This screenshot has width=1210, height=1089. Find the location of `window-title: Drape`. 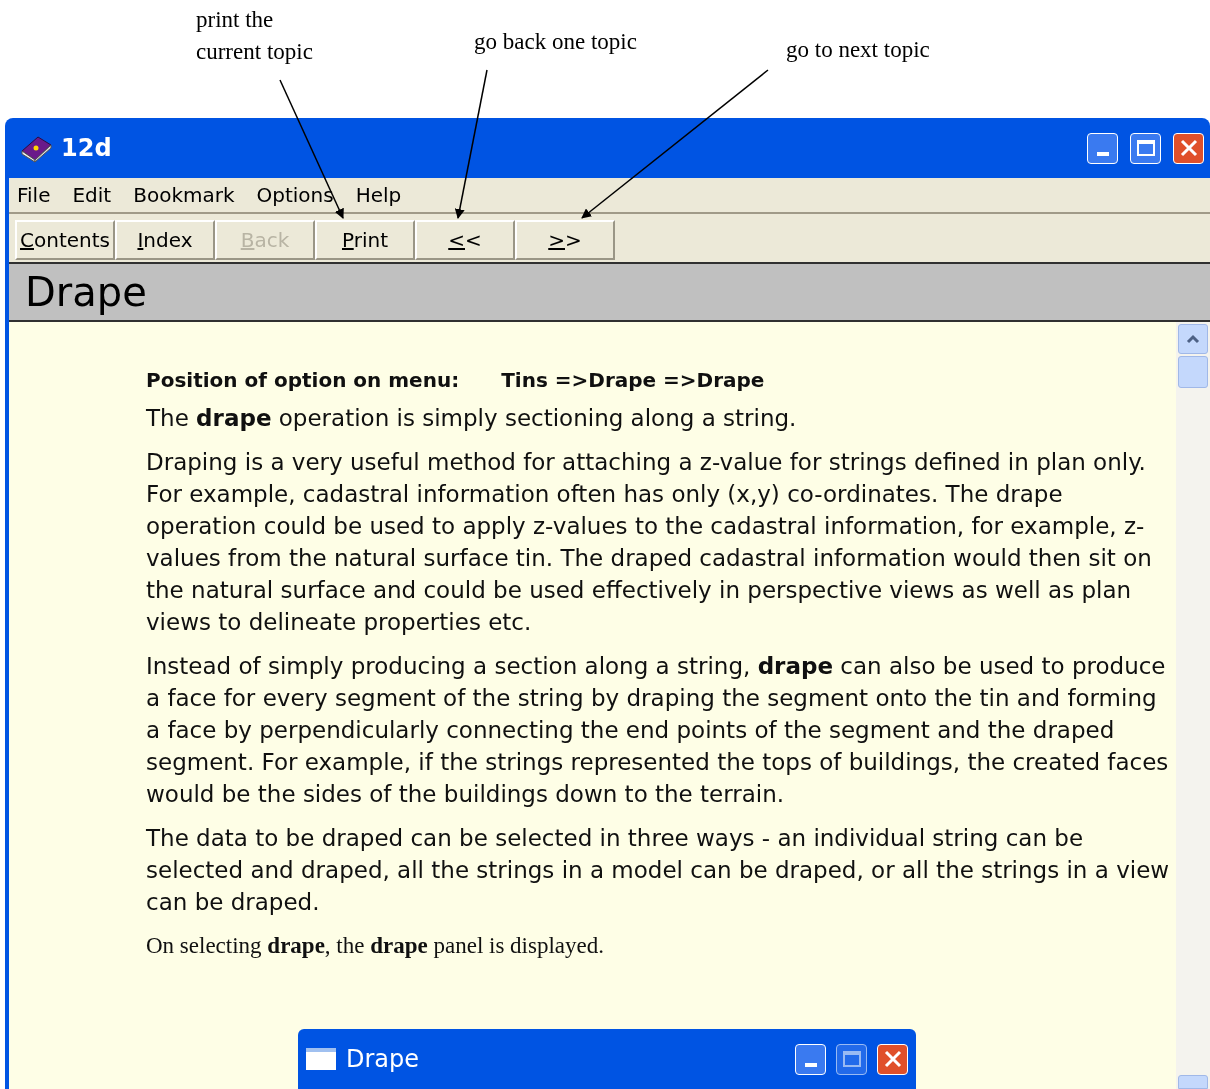

window-title: Drape is located at coordinates (383, 1059).